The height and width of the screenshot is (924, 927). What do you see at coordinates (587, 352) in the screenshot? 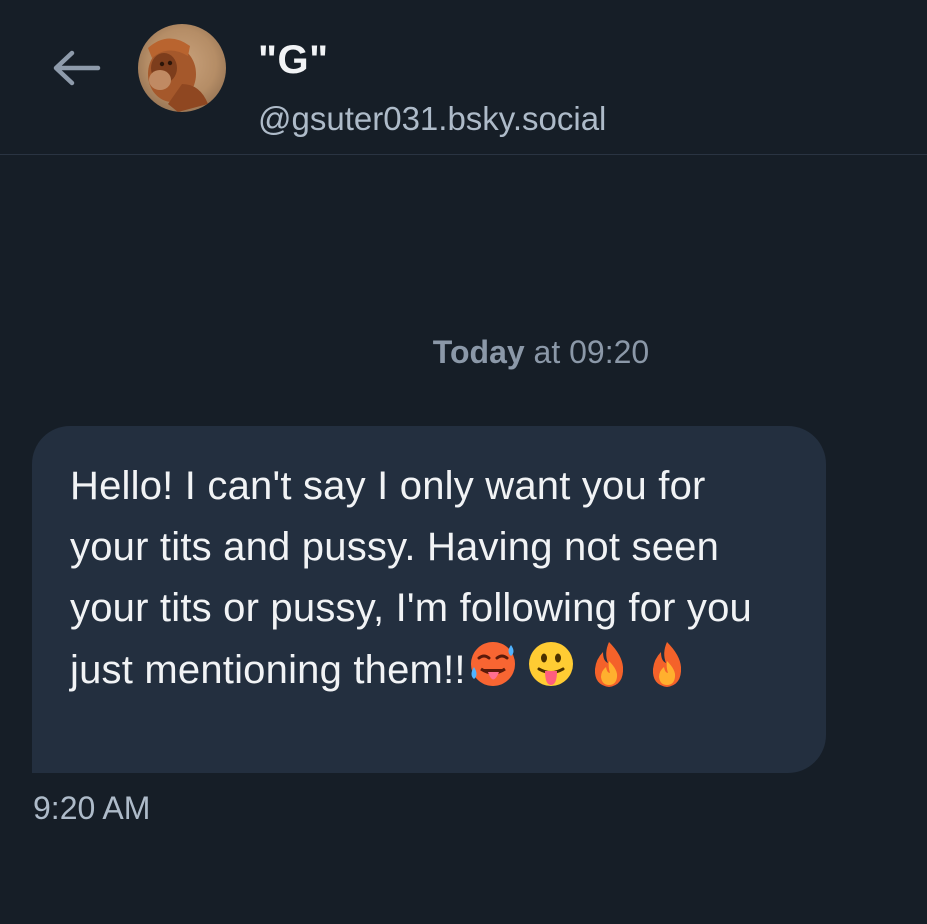
I see `date-separator-time: at 09:20` at bounding box center [587, 352].